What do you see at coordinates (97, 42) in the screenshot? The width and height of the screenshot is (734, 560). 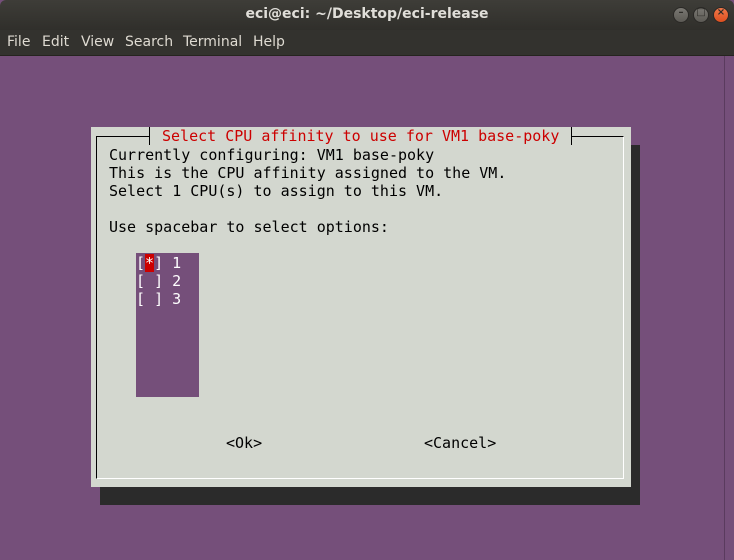 I see `menu-view: View` at bounding box center [97, 42].